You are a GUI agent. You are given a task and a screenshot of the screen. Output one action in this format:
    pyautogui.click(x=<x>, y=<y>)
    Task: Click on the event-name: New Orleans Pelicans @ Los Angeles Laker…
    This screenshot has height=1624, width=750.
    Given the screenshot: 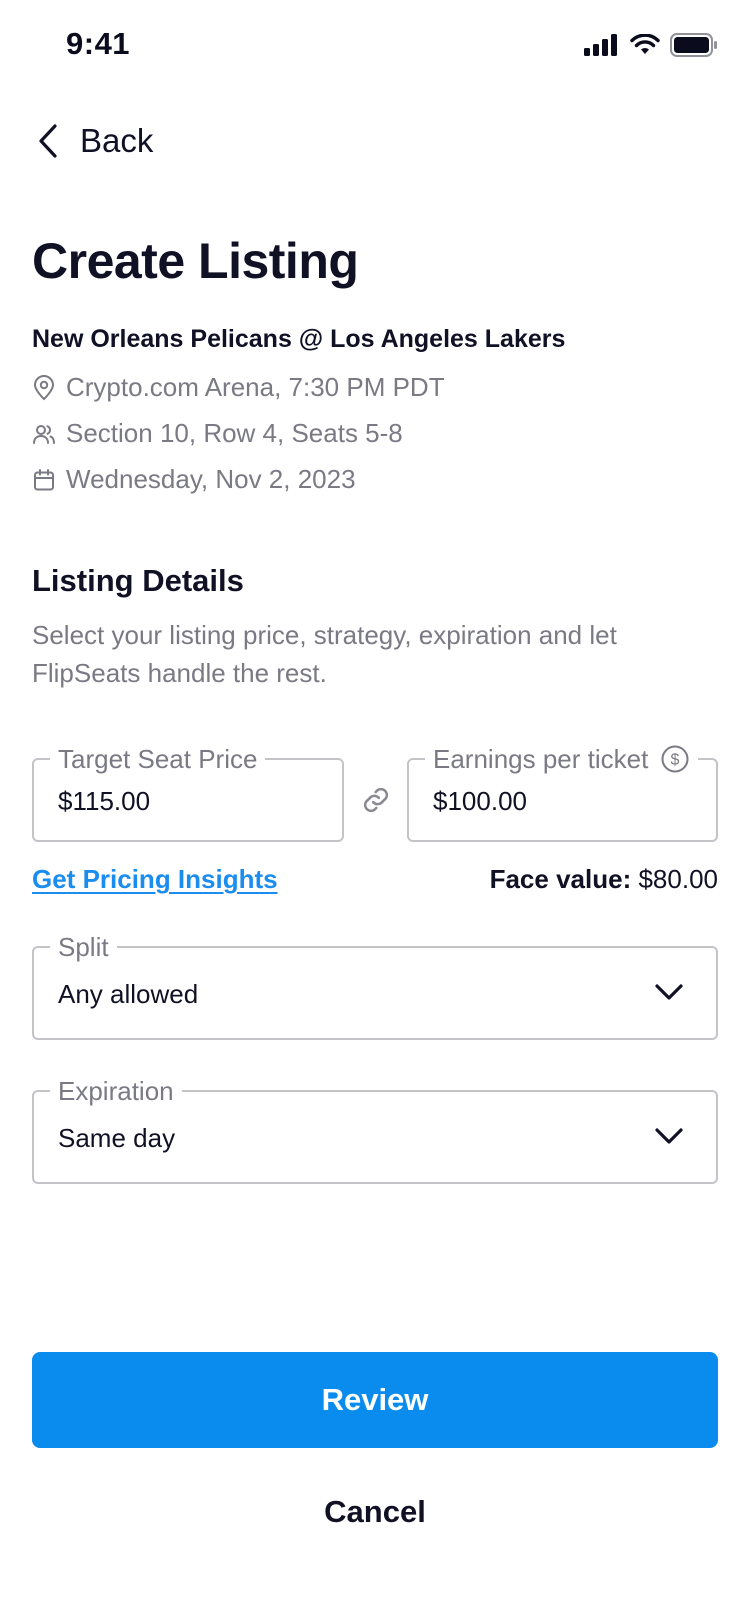 What is the action you would take?
    pyautogui.click(x=299, y=339)
    